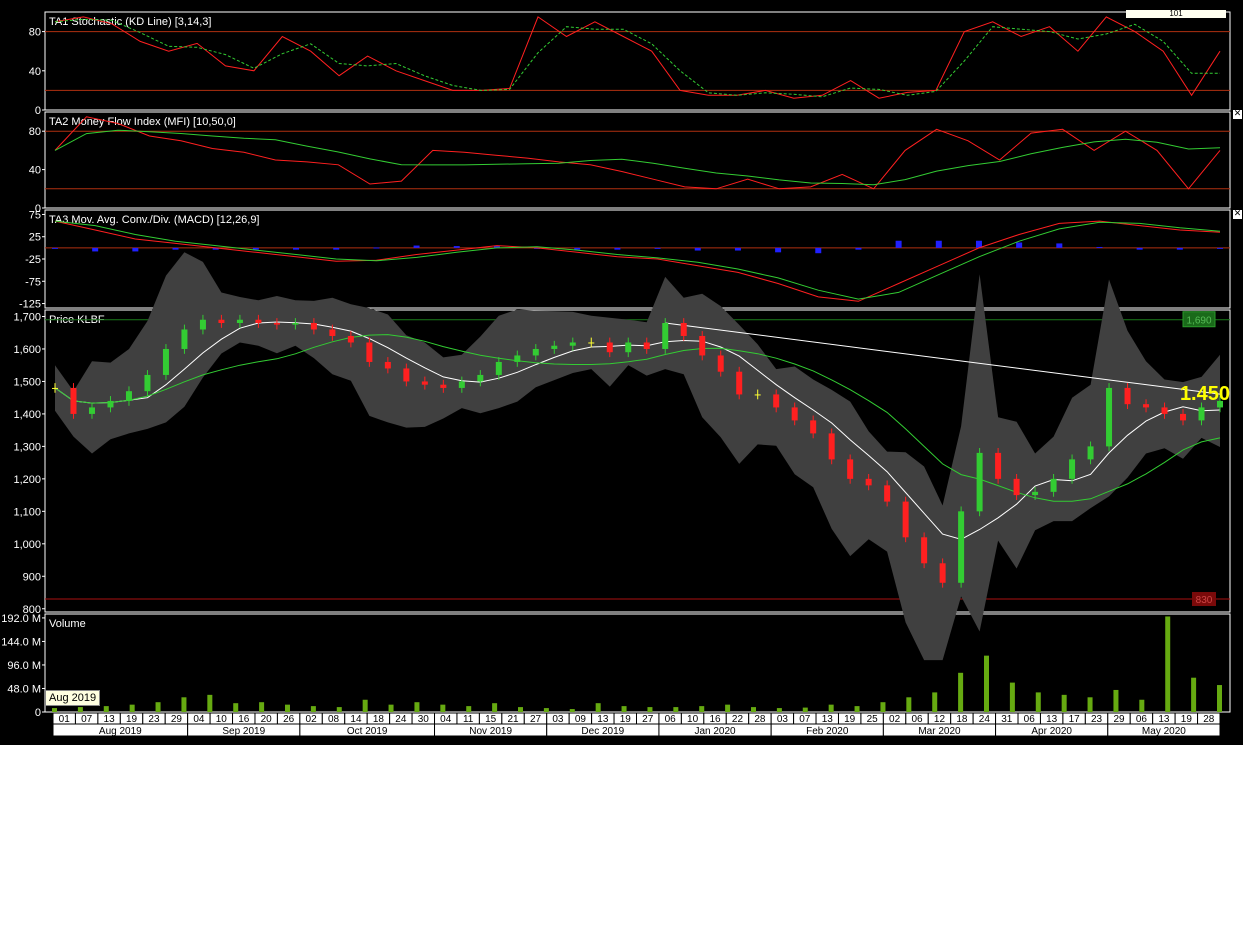 Image resolution: width=1243 pixels, height=939 pixels. Describe the element at coordinates (1237, 114) in the screenshot. I see `close-panel-mfi-icon: ✕` at that location.